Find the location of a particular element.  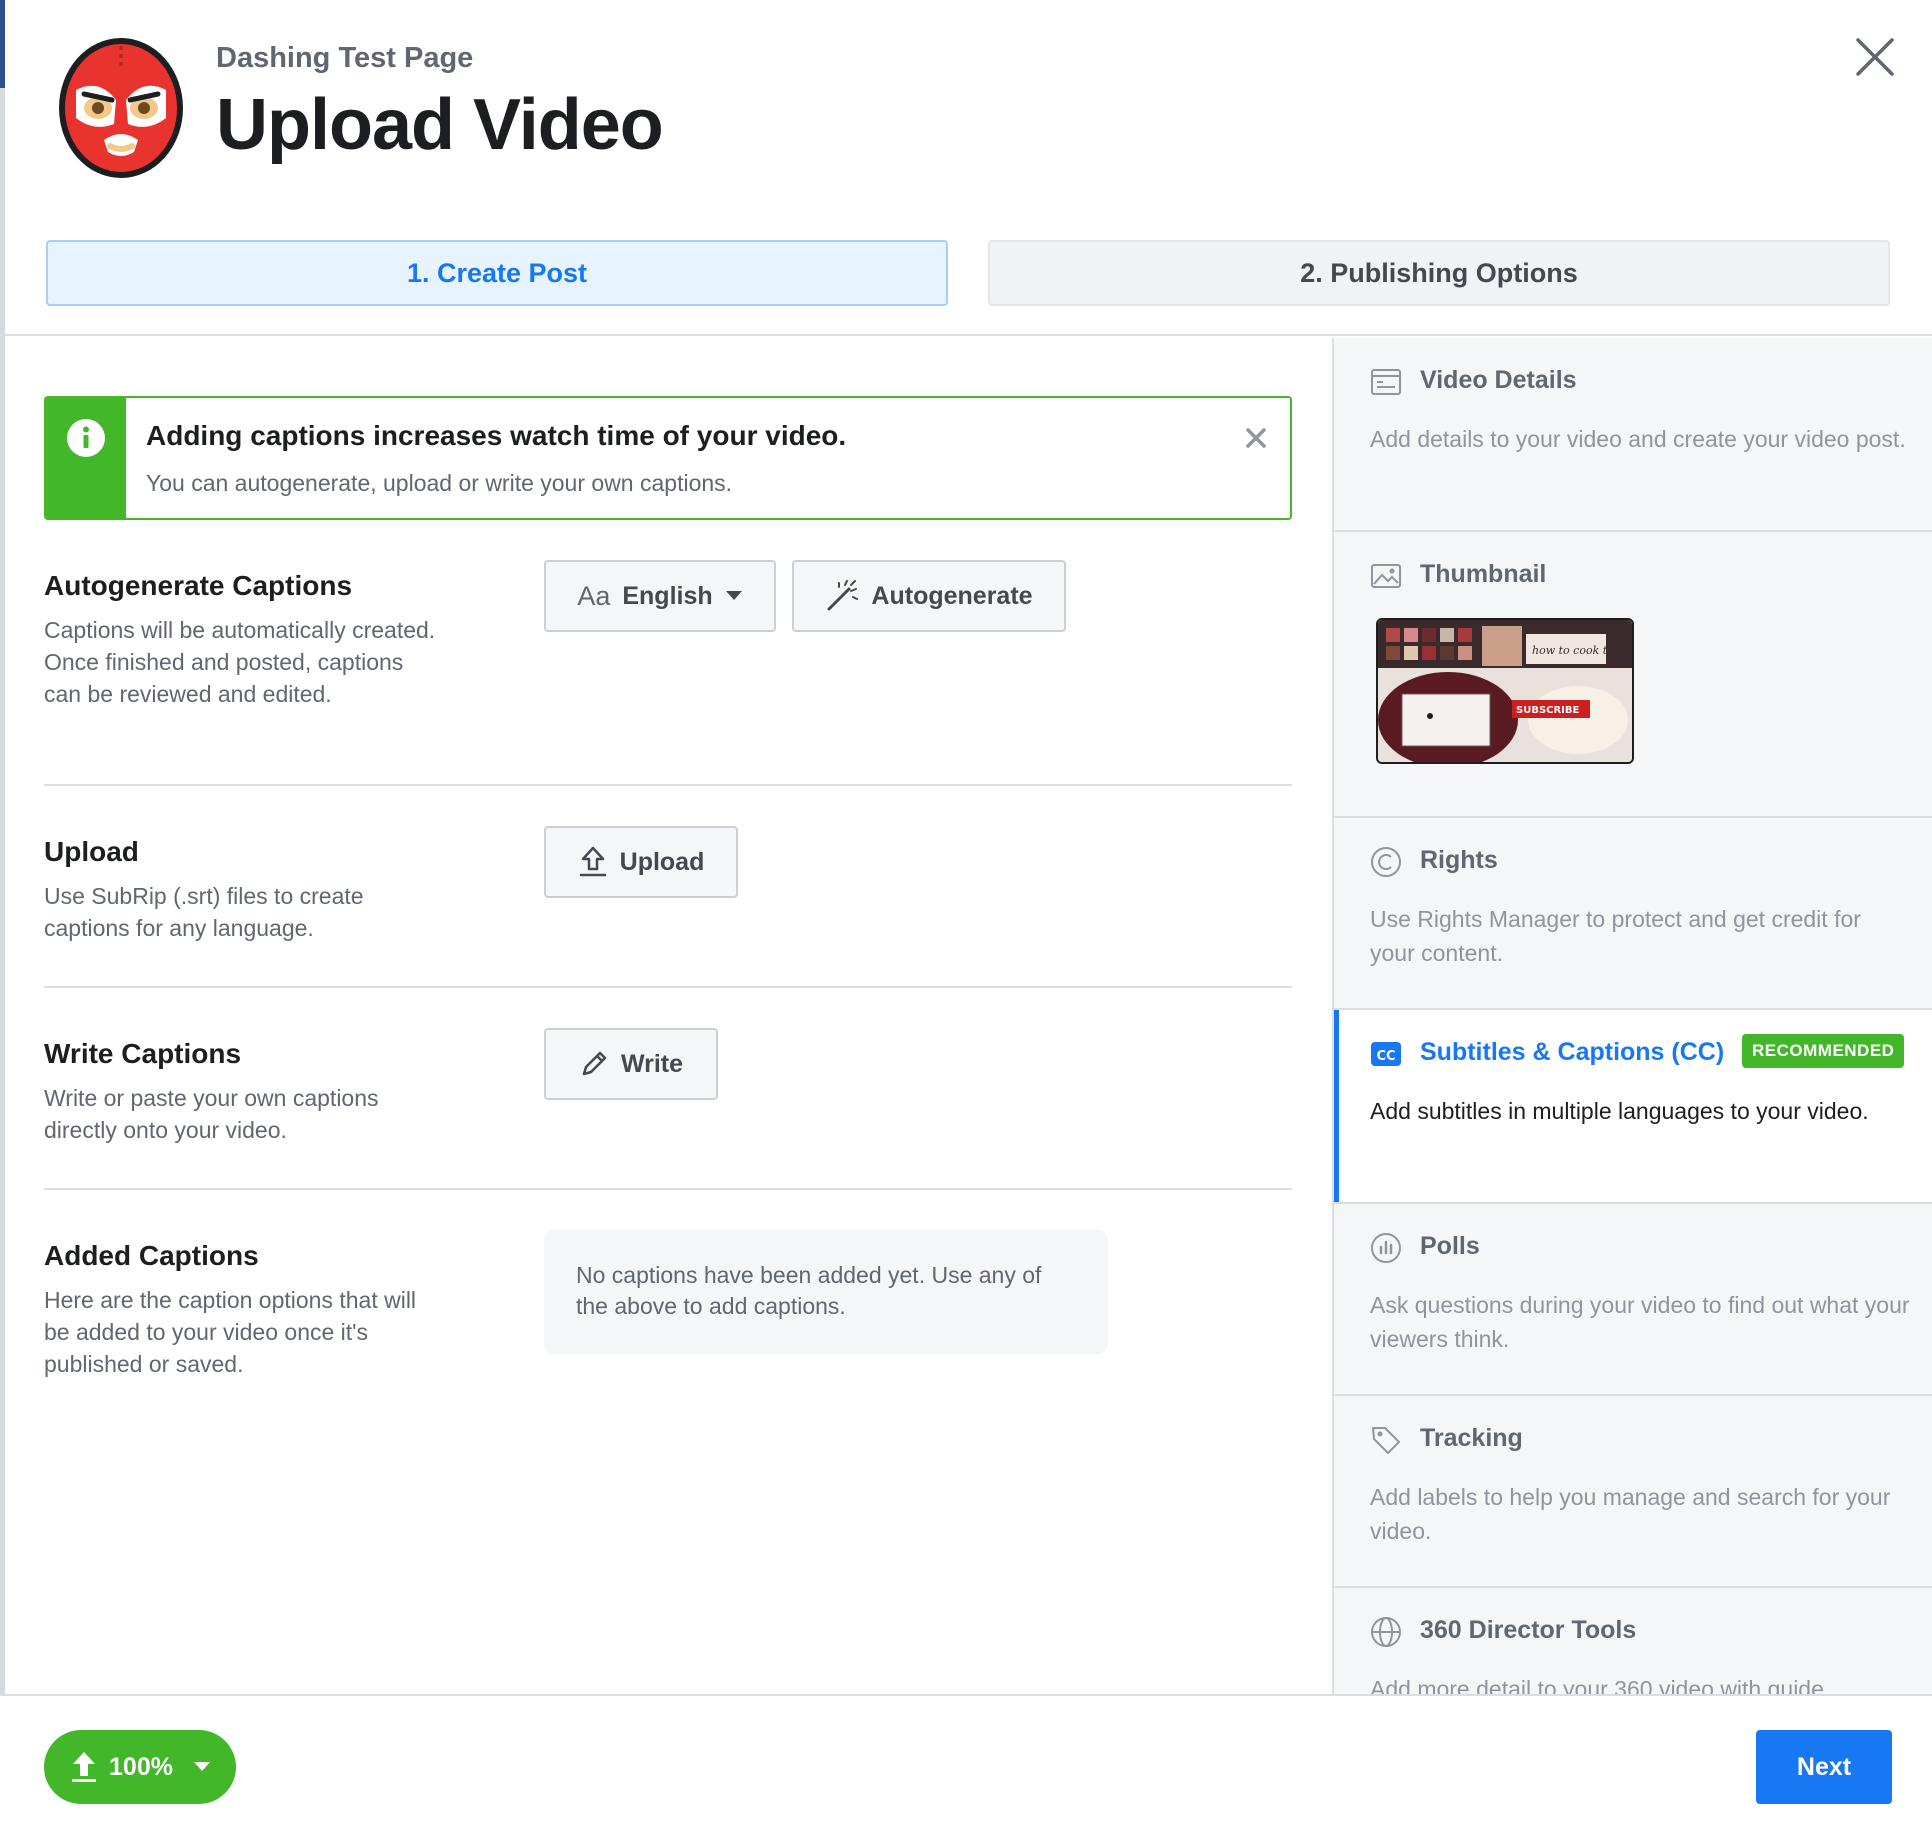

tab-publishing-options: 2. Publishing Options is located at coordinates (1439, 273).